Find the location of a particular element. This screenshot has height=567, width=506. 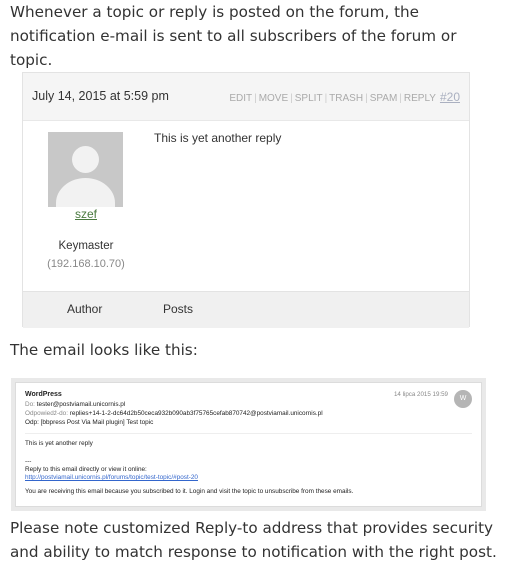

email-to-address: tester@postviamail.unicornis.pl is located at coordinates (81, 404).